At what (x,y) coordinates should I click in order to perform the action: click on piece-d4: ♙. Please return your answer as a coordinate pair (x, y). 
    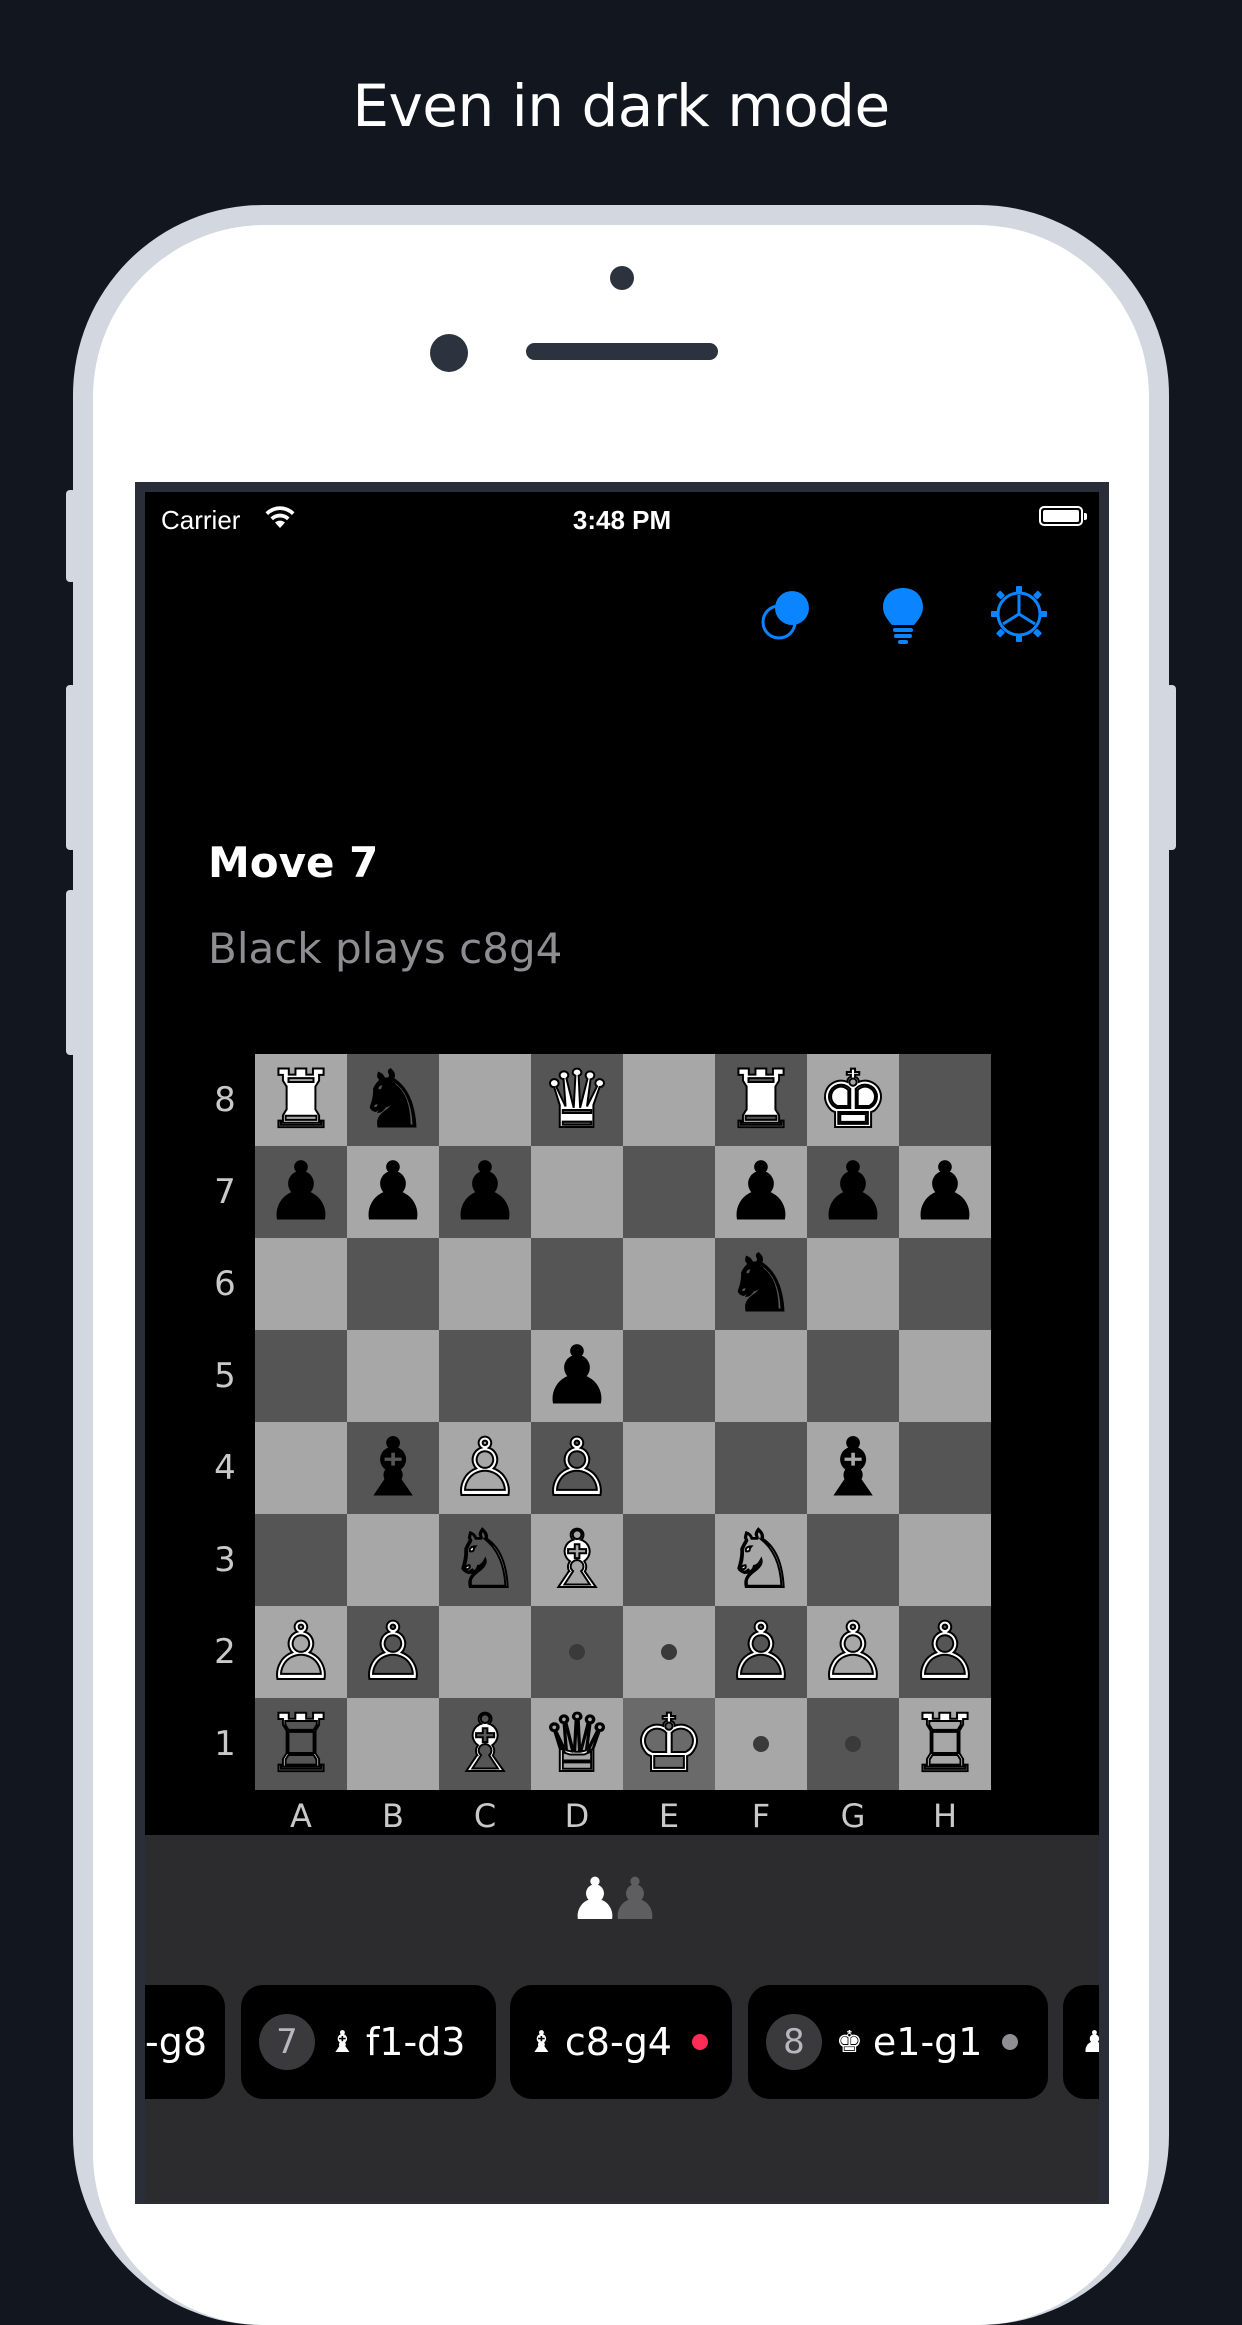
    Looking at the image, I should click on (577, 1468).